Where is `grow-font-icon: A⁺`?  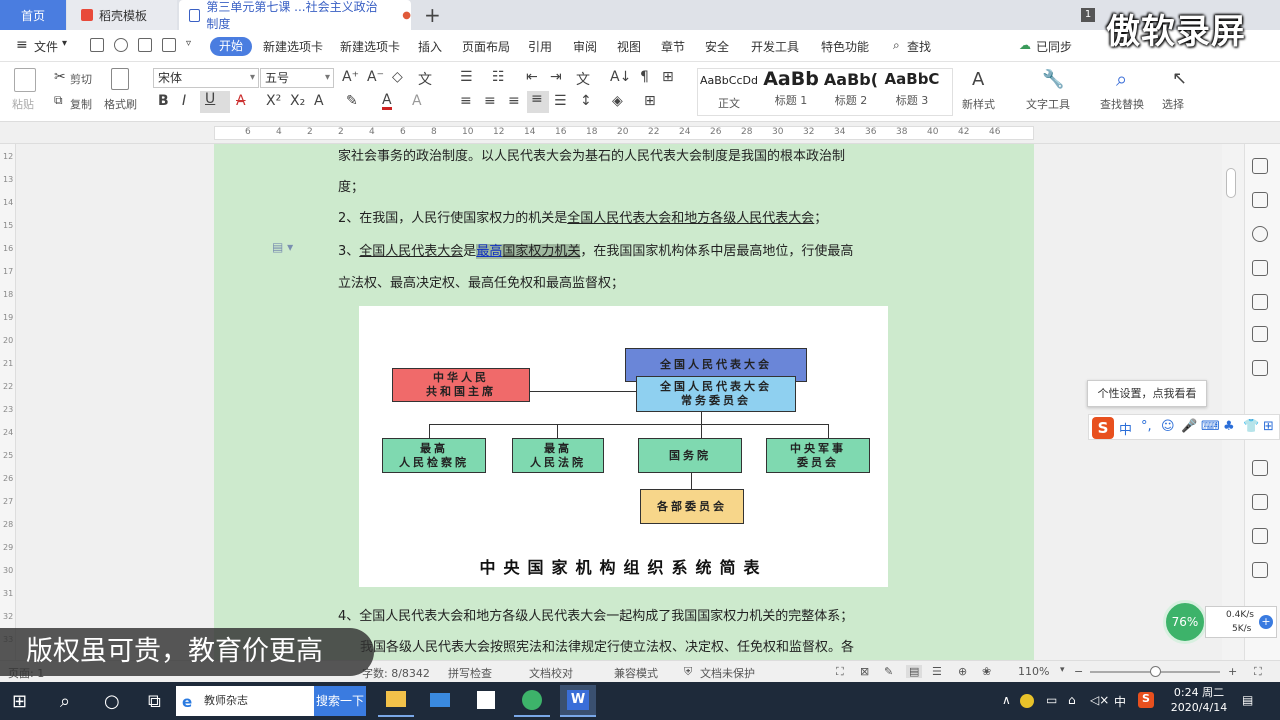 grow-font-icon: A⁺ is located at coordinates (350, 77).